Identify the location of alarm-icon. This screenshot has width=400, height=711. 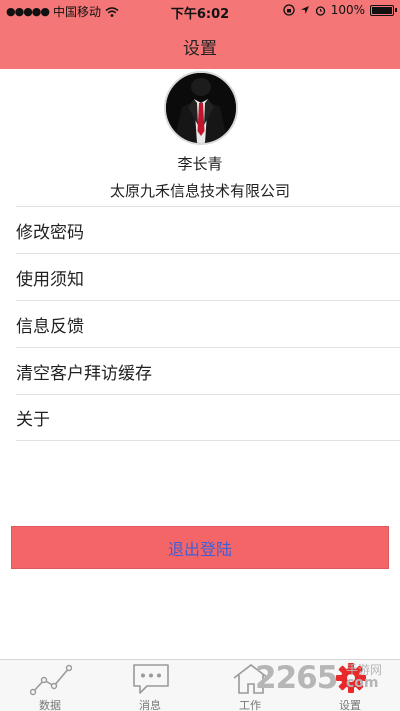
(320, 10).